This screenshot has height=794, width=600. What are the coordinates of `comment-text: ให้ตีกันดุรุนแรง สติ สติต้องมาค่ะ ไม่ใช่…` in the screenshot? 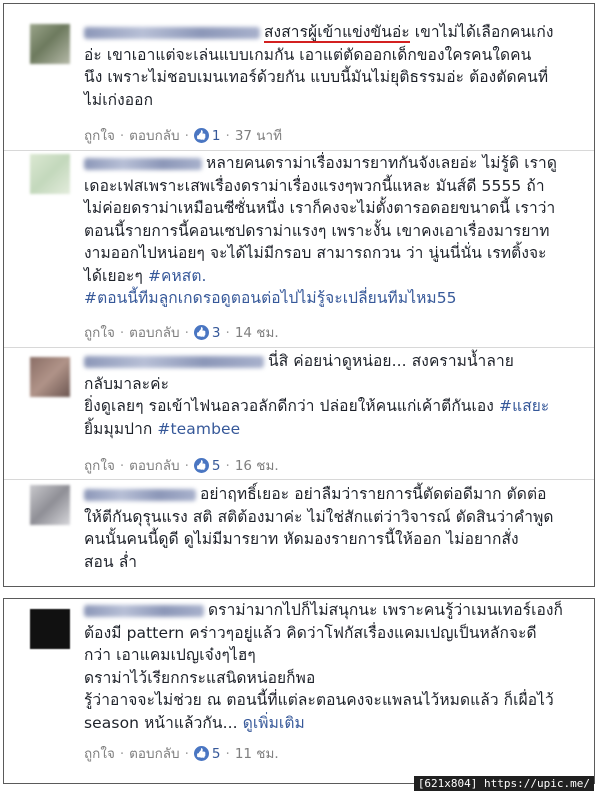 It's located at (319, 516).